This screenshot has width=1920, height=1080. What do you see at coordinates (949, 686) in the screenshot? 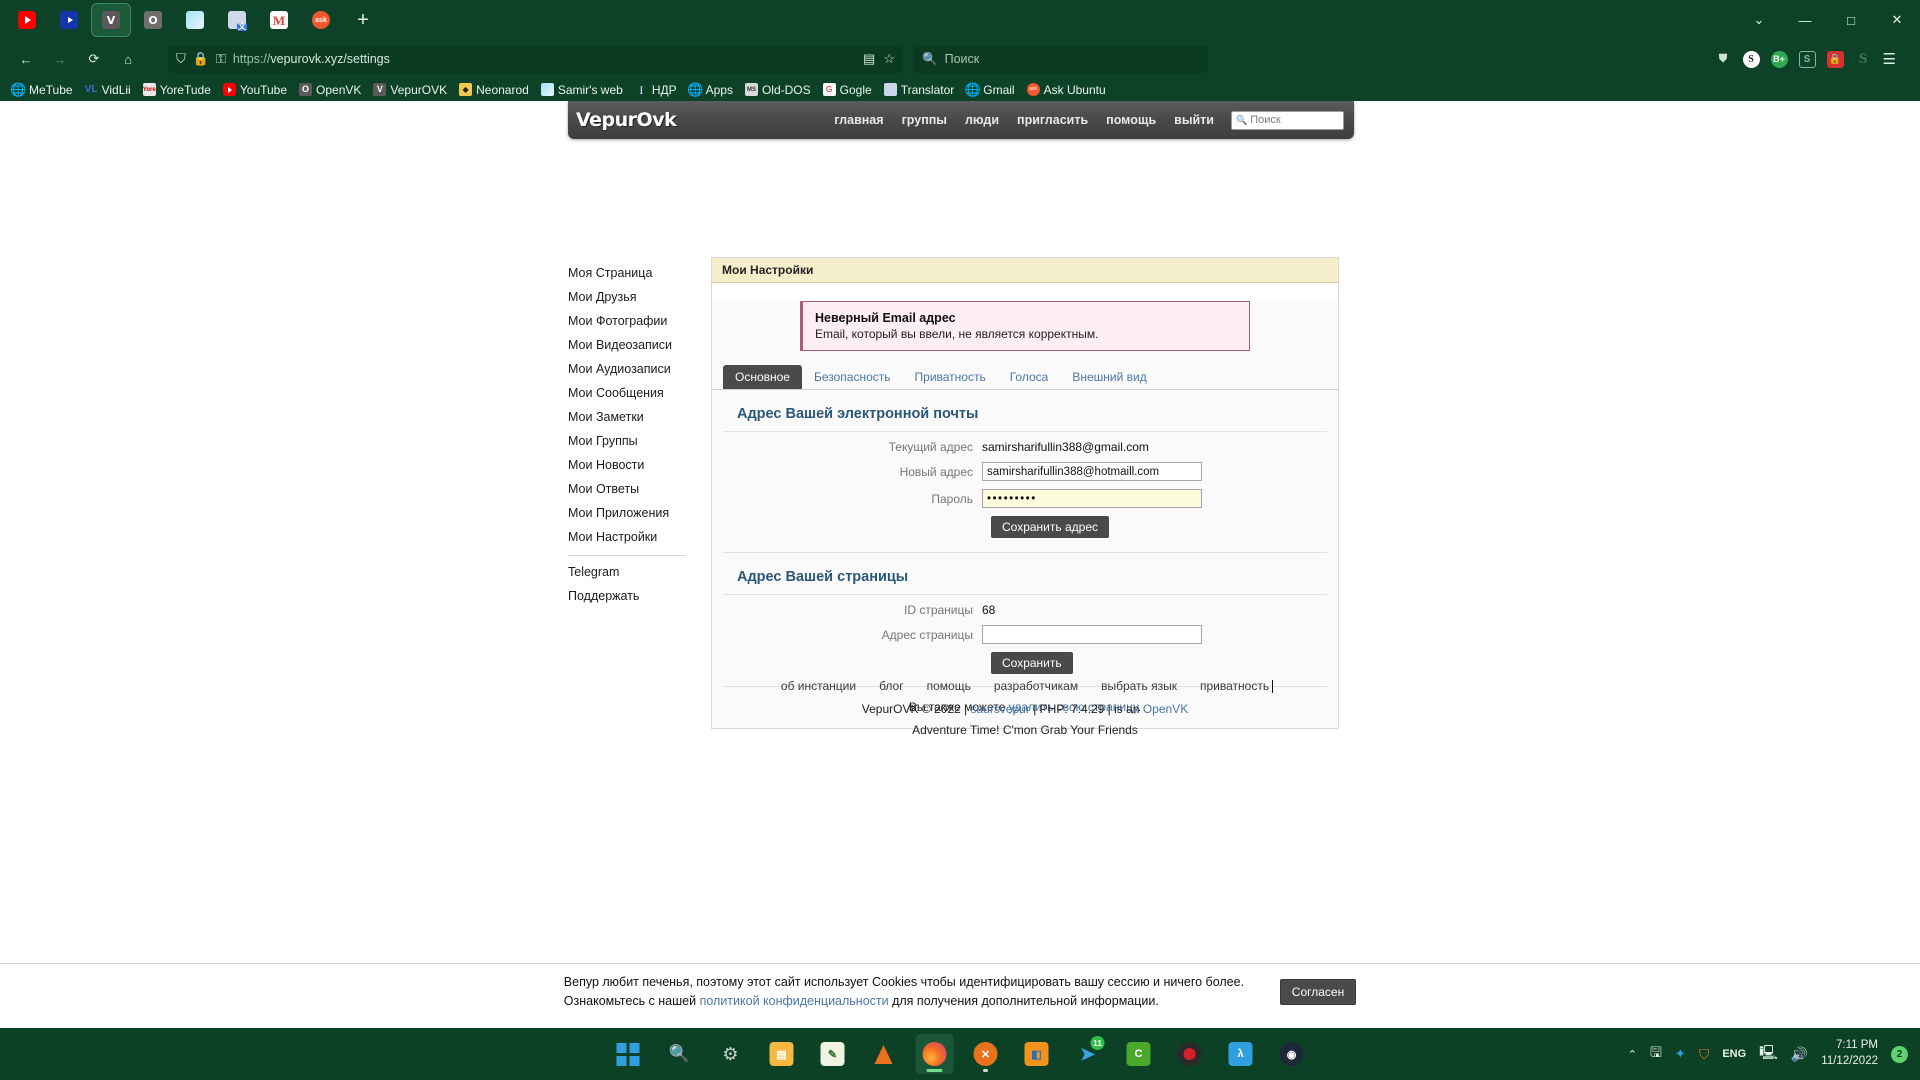
I see `footer-link-help: помощь` at bounding box center [949, 686].